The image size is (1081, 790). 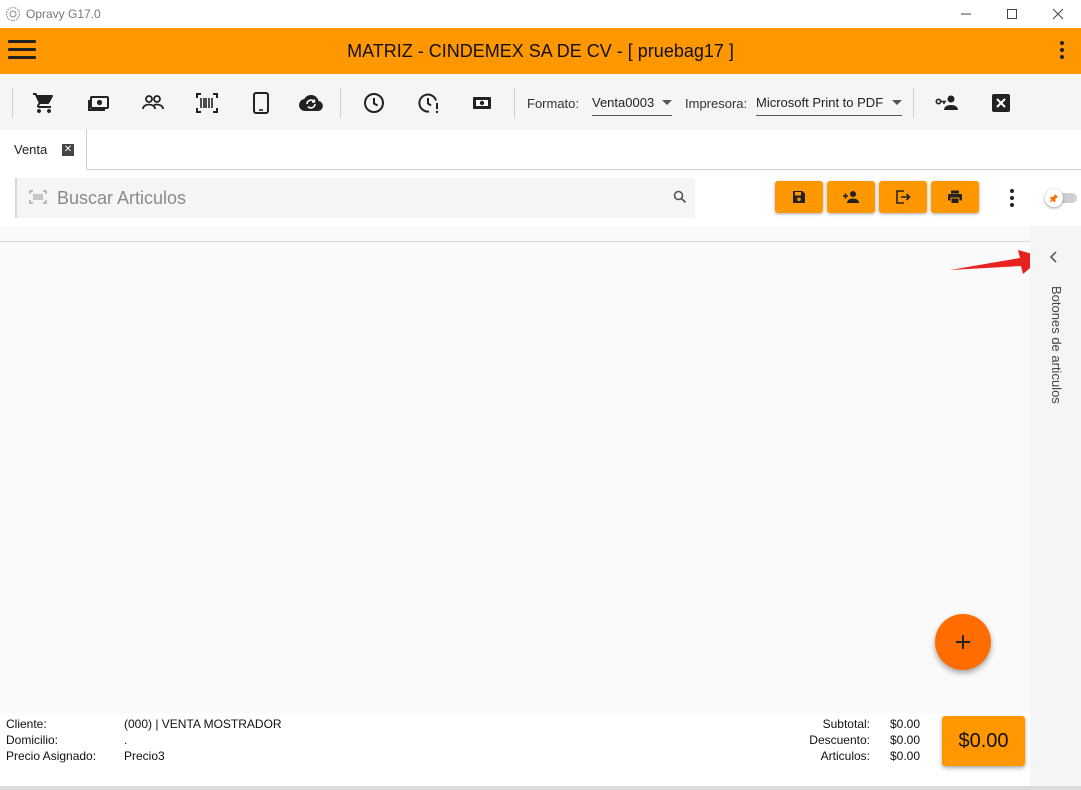 I want to click on subtotal-label: Subtotal:, so click(x=846, y=724).